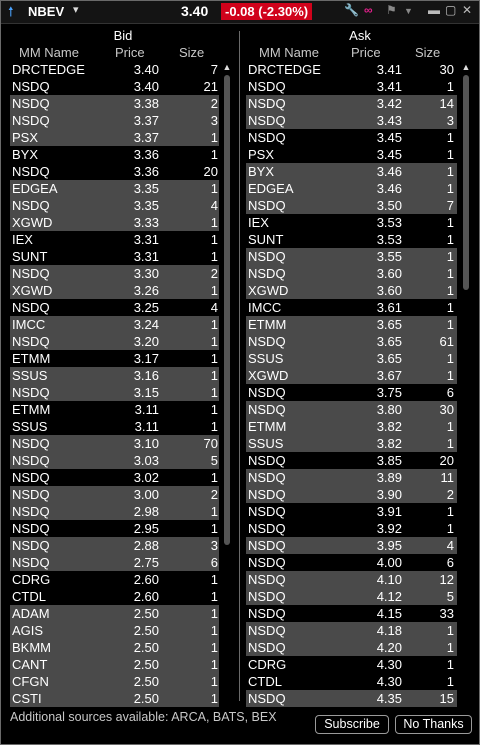 This screenshot has height=745, width=480. I want to click on ask-scrollbar: ▲ ▼, so click(466, 392).